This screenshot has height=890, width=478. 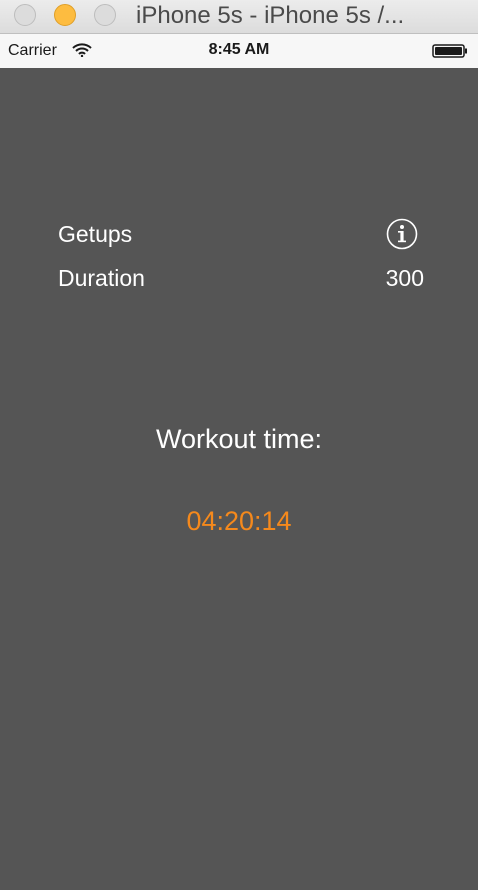 I want to click on getups-row: Getups, so click(x=241, y=234).